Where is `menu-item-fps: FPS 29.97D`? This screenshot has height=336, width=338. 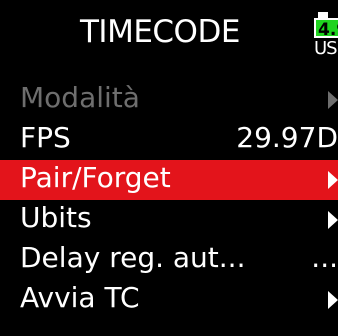 menu-item-fps: FPS 29.97D is located at coordinates (169, 140).